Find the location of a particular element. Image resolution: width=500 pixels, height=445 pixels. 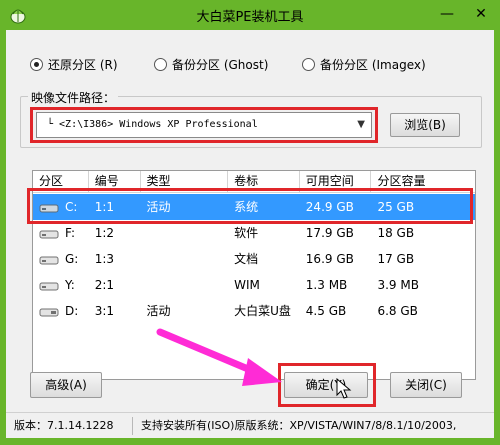

cell-number: 2:1 is located at coordinates (104, 285).